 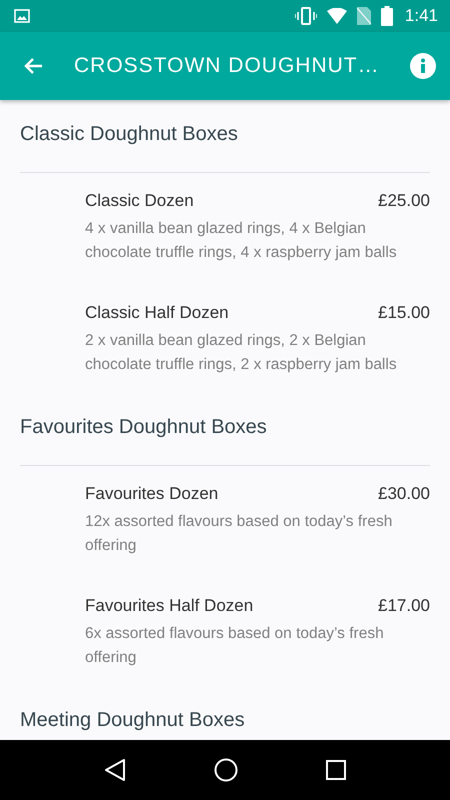 I want to click on item-price: £25.00, so click(x=404, y=201).